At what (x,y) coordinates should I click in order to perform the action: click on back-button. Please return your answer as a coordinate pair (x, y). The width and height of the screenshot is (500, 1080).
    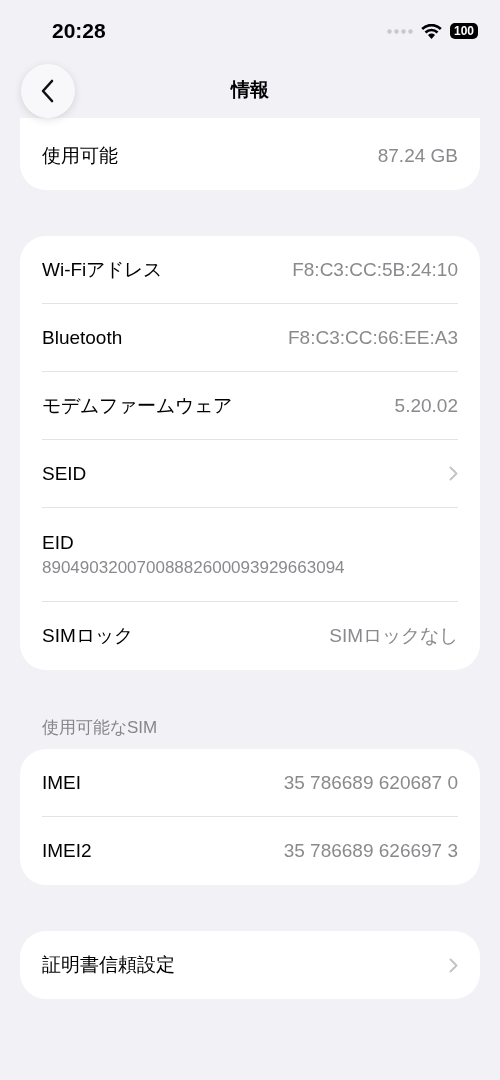
    Looking at the image, I should click on (48, 91).